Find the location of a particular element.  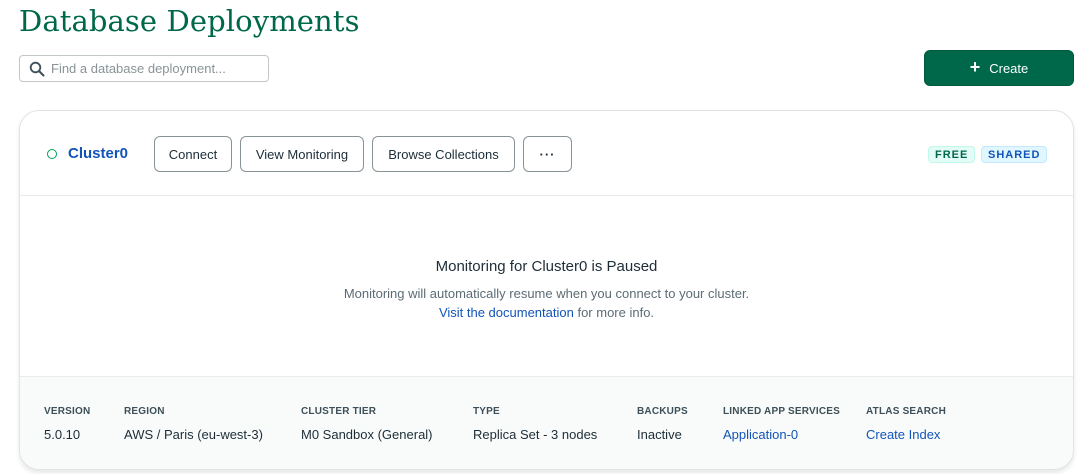

status-dot-icon is located at coordinates (52, 154).